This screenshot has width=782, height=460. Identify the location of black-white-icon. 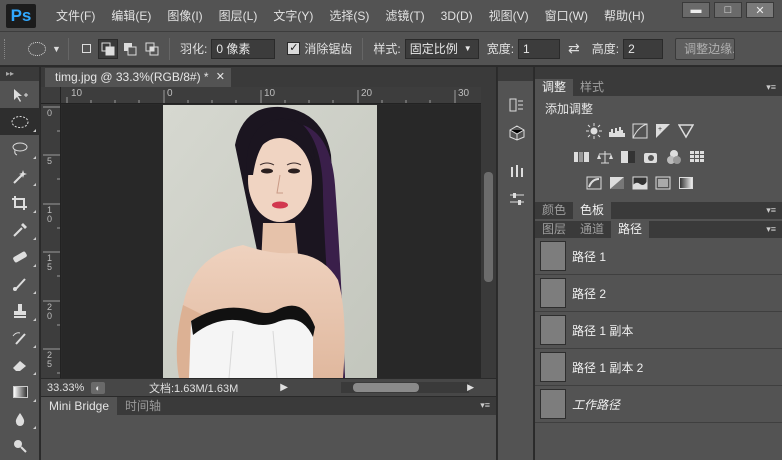
(627, 157).